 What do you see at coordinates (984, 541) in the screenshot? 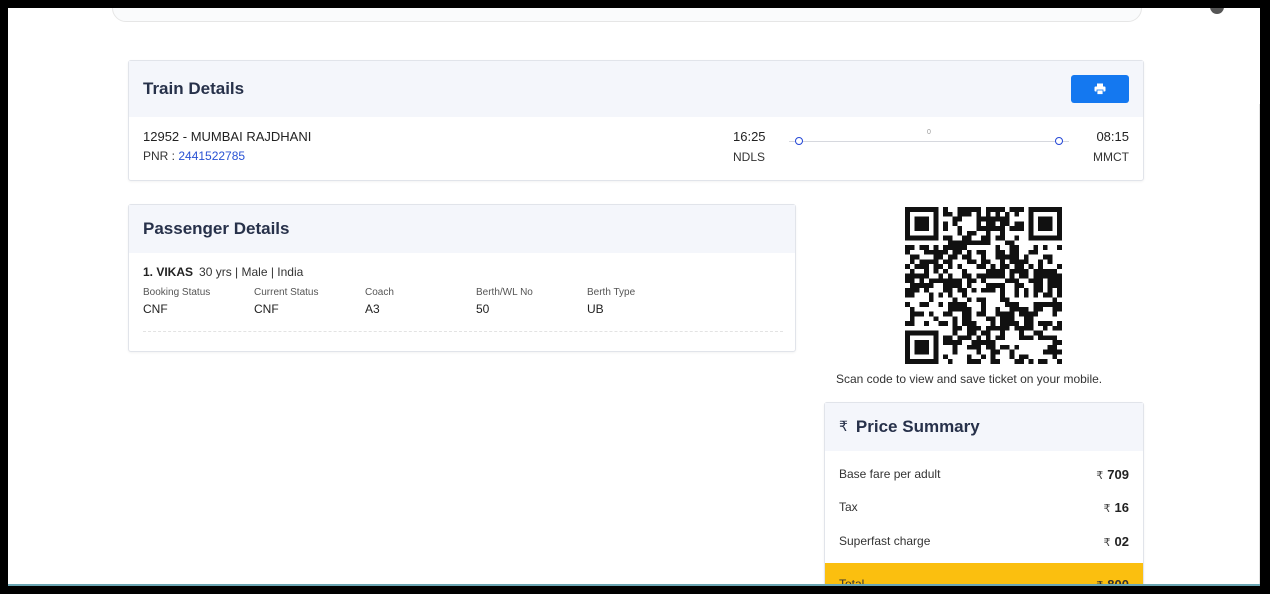
I see `price-row-superfast: Superfast charge ₹02` at bounding box center [984, 541].